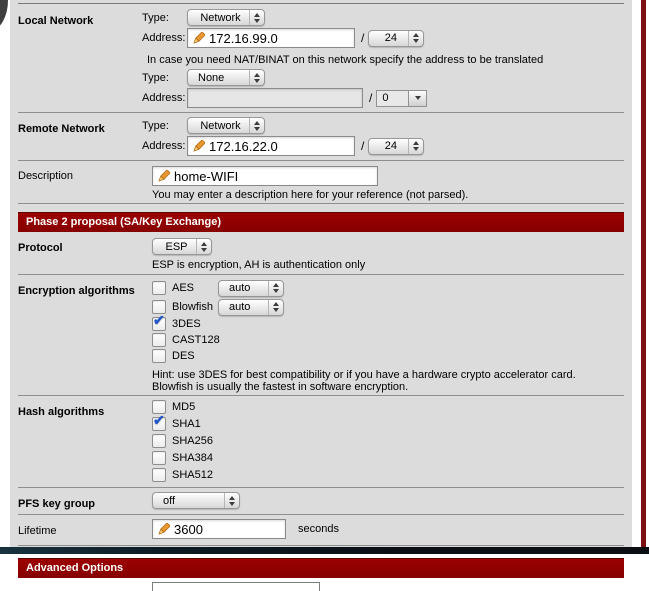  What do you see at coordinates (57, 504) in the screenshot?
I see `pfs-label: PFS key group` at bounding box center [57, 504].